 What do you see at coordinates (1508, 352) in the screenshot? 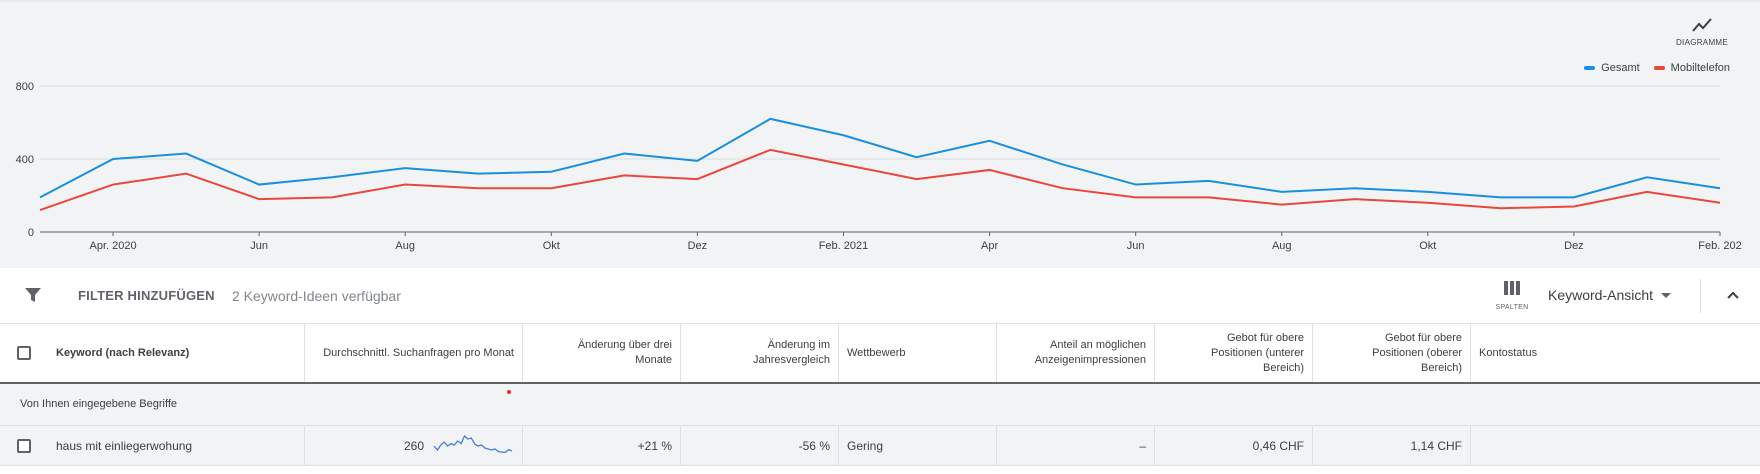
I see `column-header-account-status-label: Kontostatus` at bounding box center [1508, 352].